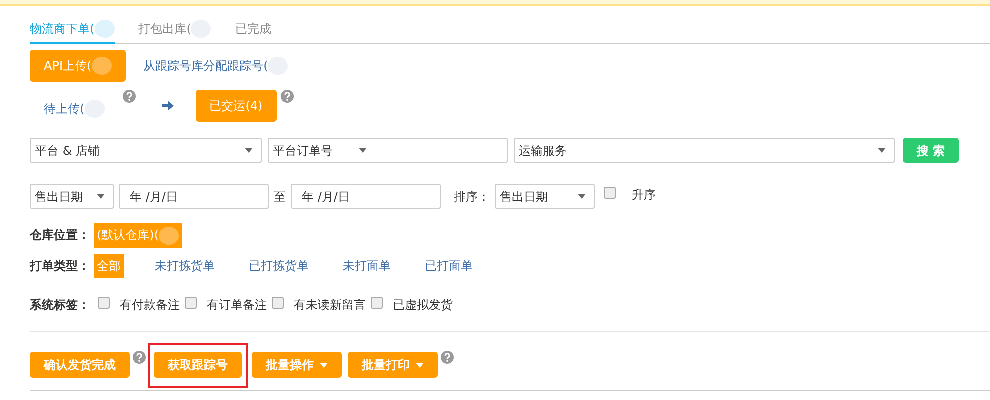  I want to click on action-button: 确认发货完成, so click(80, 365).